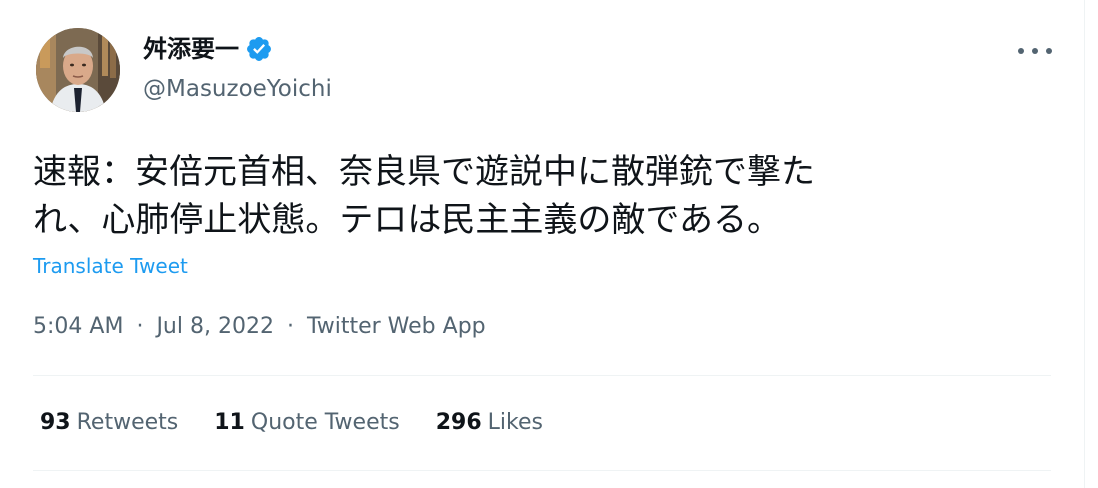  I want to click on verified-badge-icon, so click(259, 49).